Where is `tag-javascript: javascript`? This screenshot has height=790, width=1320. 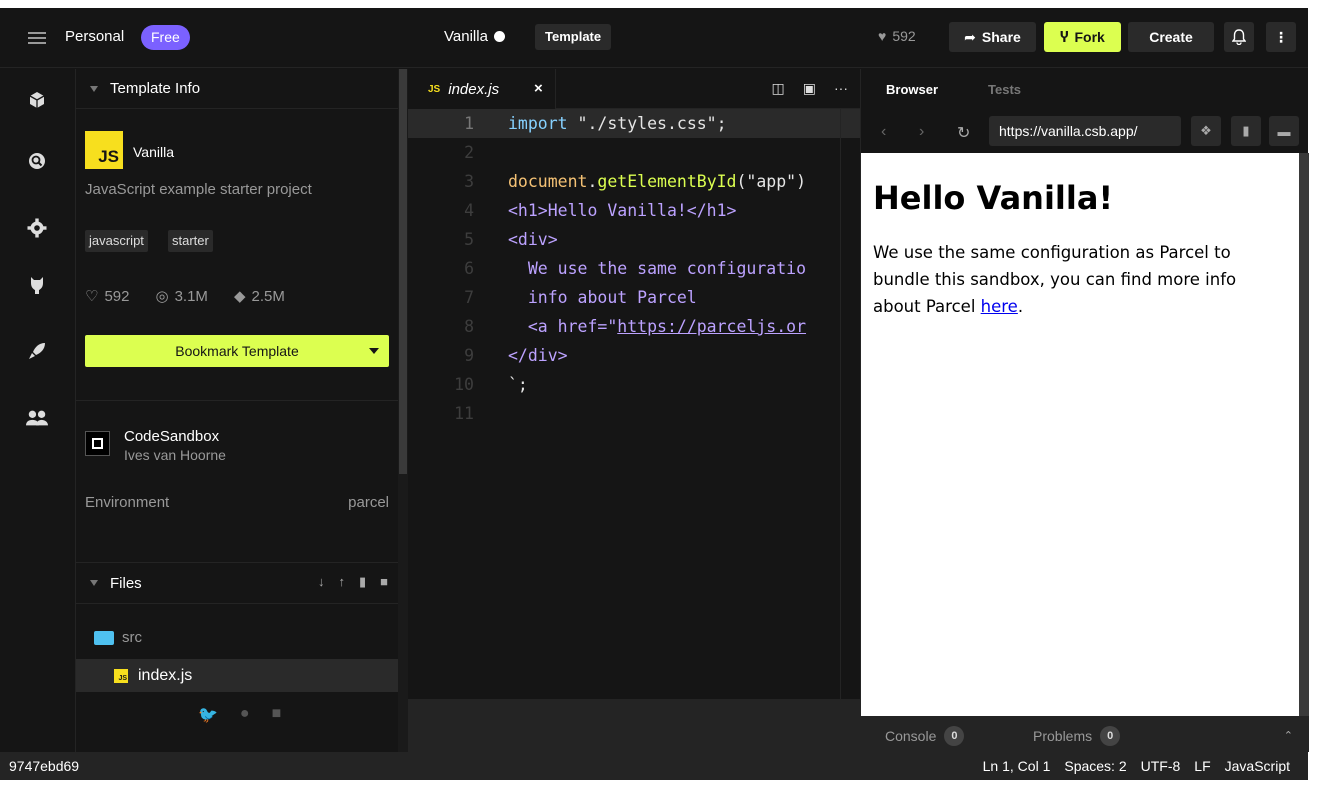
tag-javascript: javascript is located at coordinates (116, 241).